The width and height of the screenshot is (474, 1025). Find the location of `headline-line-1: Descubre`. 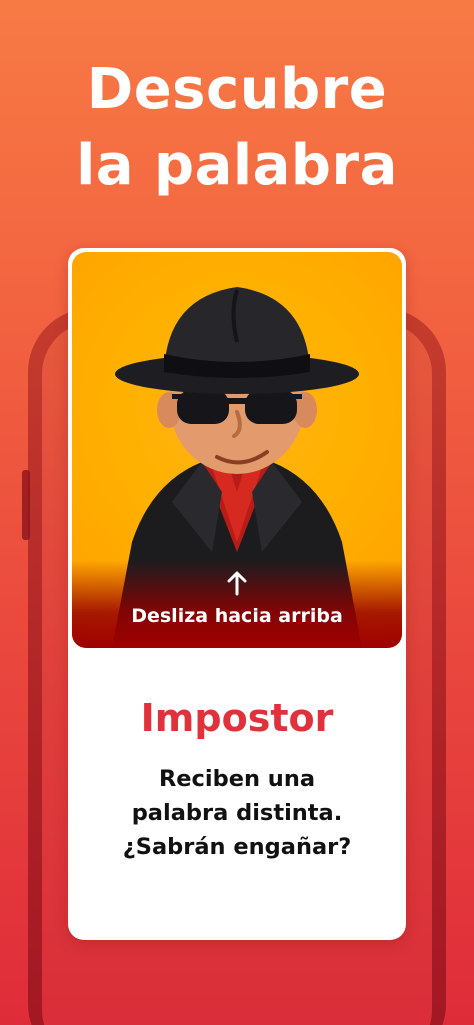

headline-line-1: Descubre is located at coordinates (237, 89).